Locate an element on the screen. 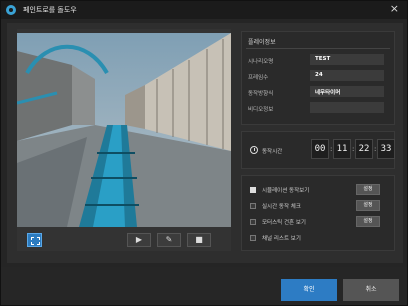  stop-button: ■ is located at coordinates (199, 240).